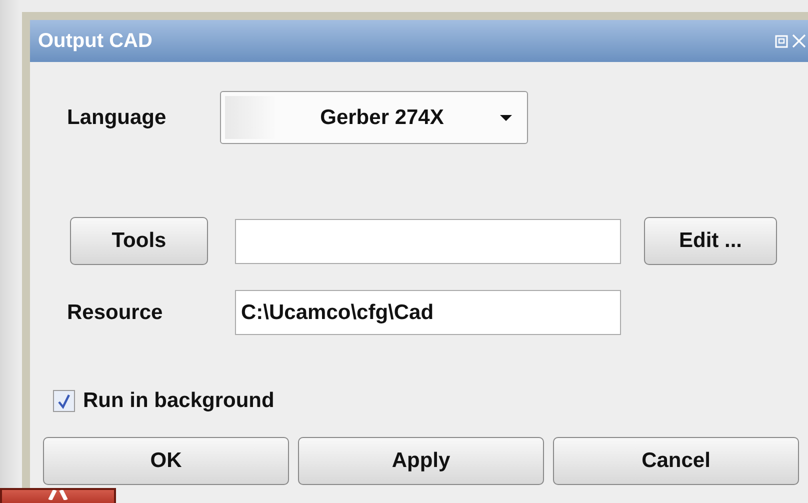 This screenshot has width=808, height=503. Describe the element at coordinates (428, 241) in the screenshot. I see `tools-field` at that location.